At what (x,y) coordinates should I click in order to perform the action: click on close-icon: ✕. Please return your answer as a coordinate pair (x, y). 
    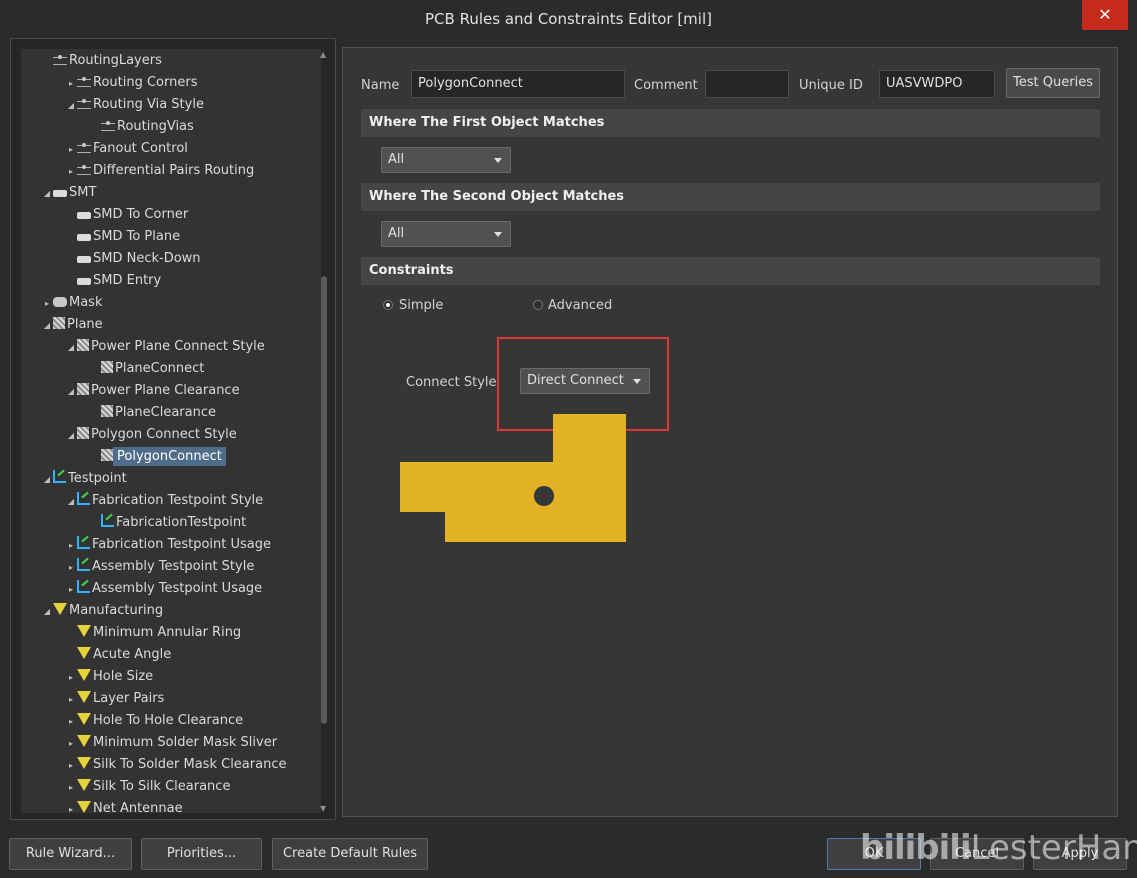
    Looking at the image, I should click on (1105, 15).